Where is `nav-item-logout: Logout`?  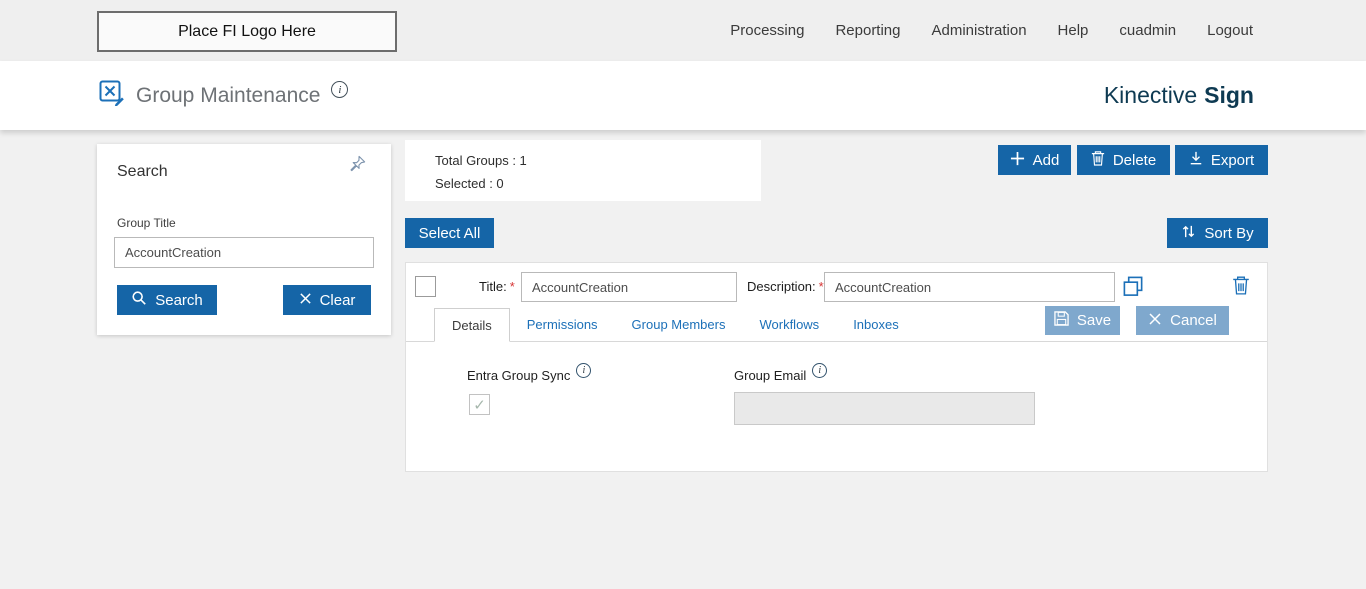
nav-item-logout: Logout is located at coordinates (1230, 30).